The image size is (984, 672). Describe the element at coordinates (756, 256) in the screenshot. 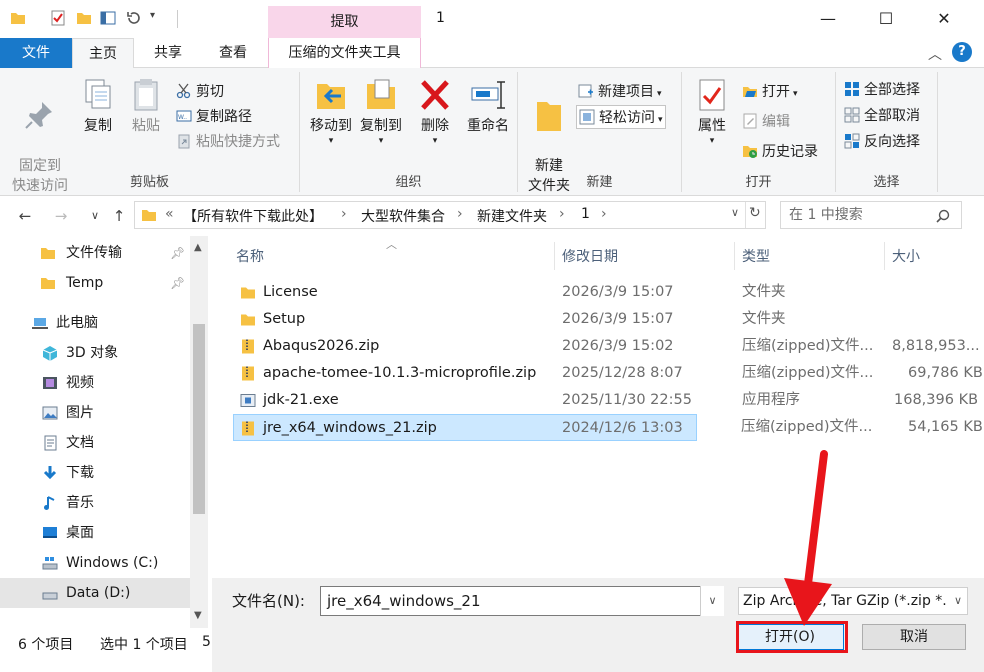

I see `column-header-type: 类型` at that location.